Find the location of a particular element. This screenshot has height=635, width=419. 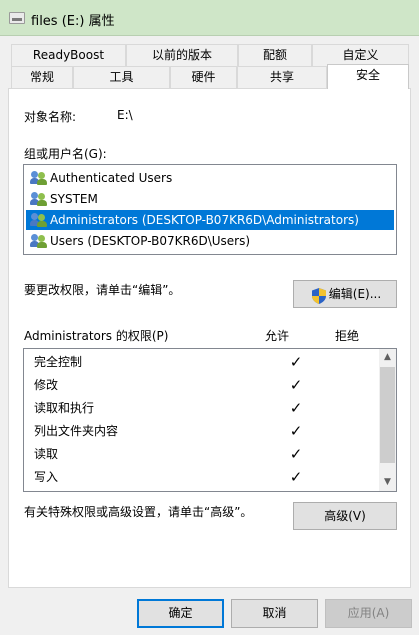

tab-security: 安全 is located at coordinates (368, 76).